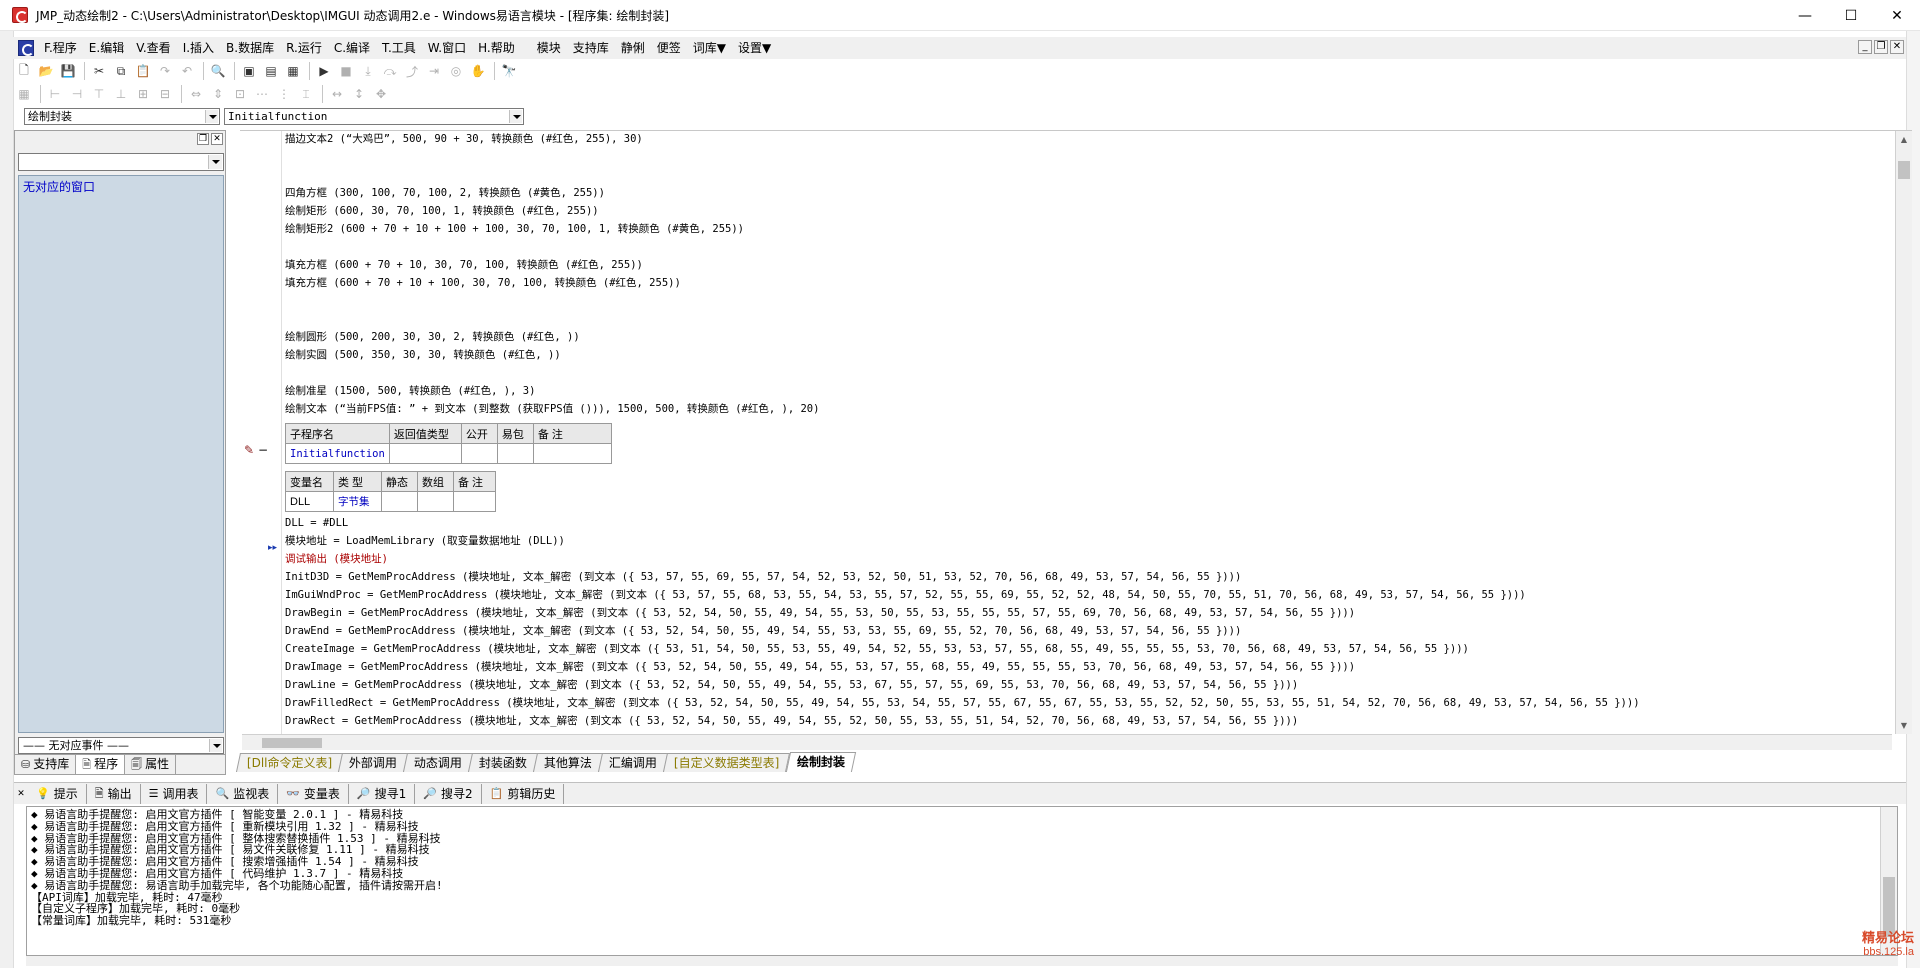  What do you see at coordinates (24, 94) in the screenshot?
I see `grid-icon: ▦` at bounding box center [24, 94].